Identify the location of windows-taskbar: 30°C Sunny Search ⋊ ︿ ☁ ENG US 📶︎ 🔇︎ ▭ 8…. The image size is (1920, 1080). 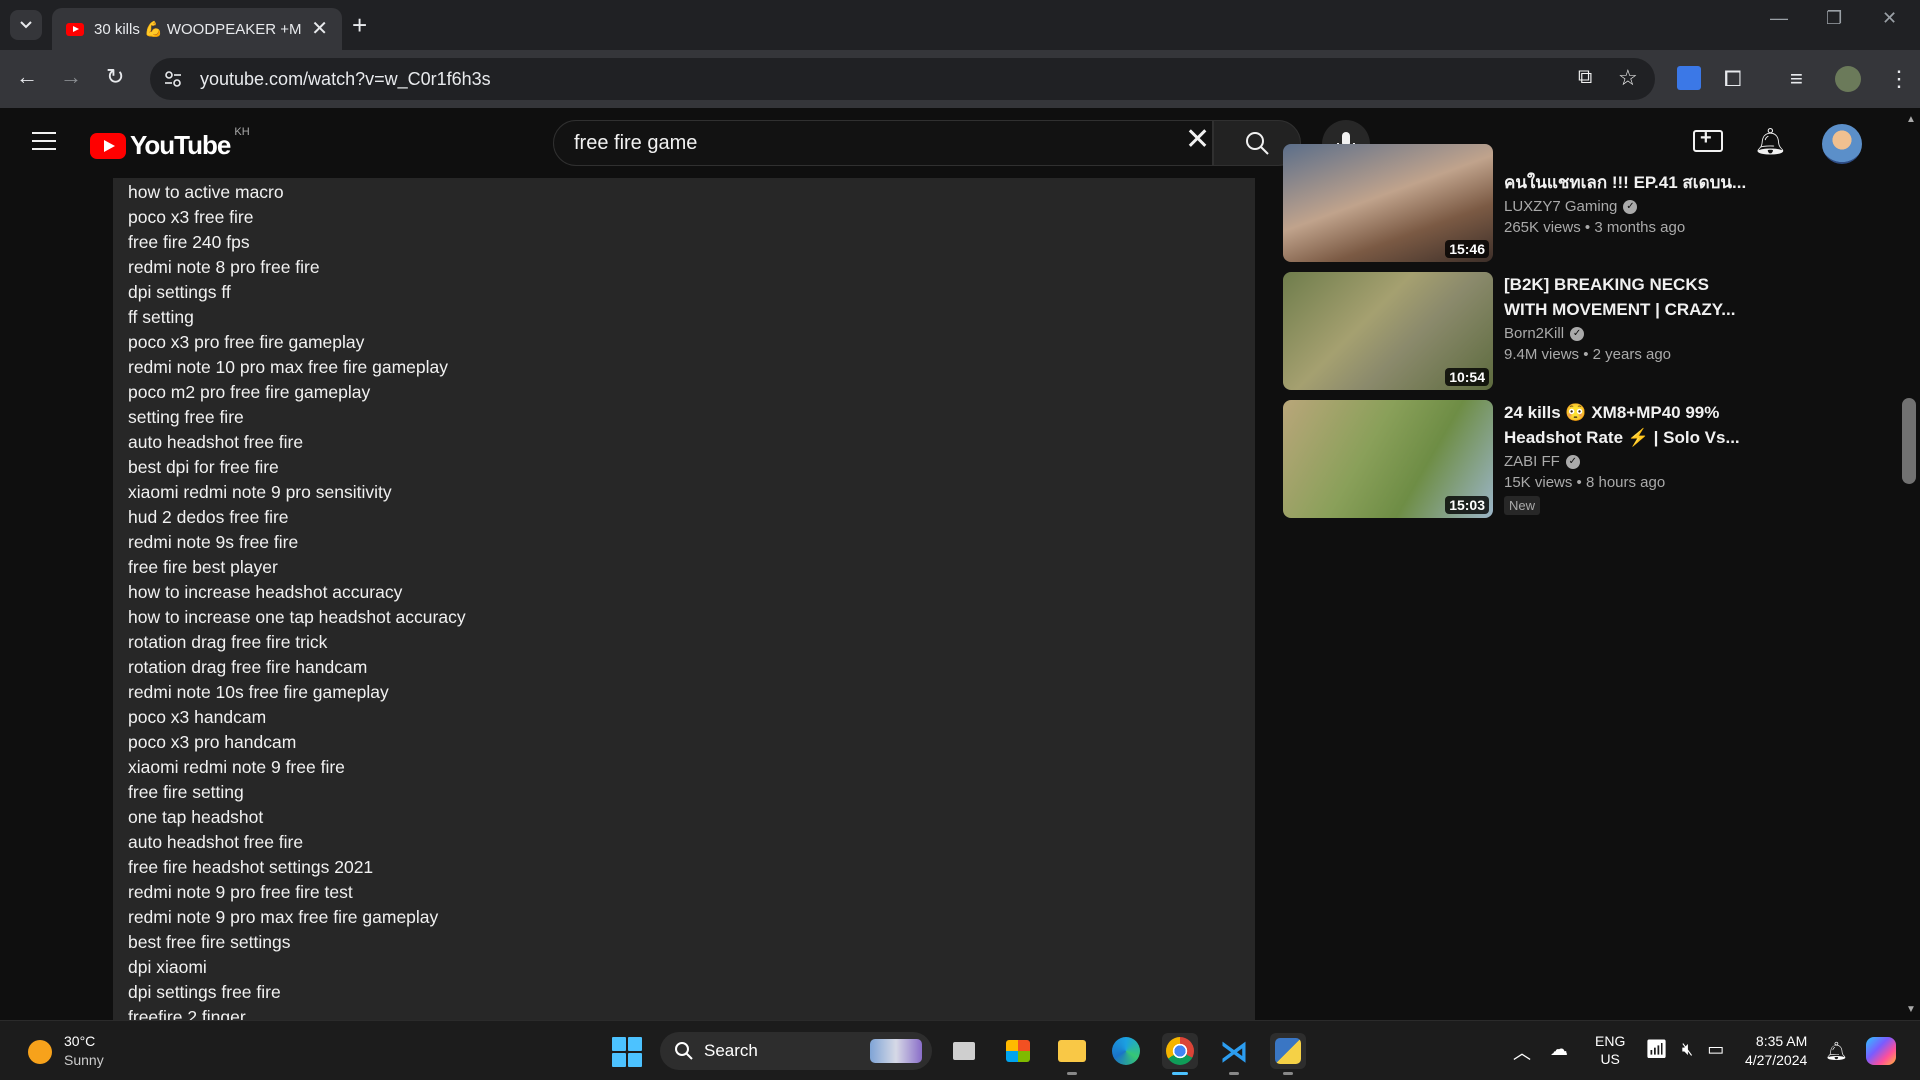
(960, 1050).